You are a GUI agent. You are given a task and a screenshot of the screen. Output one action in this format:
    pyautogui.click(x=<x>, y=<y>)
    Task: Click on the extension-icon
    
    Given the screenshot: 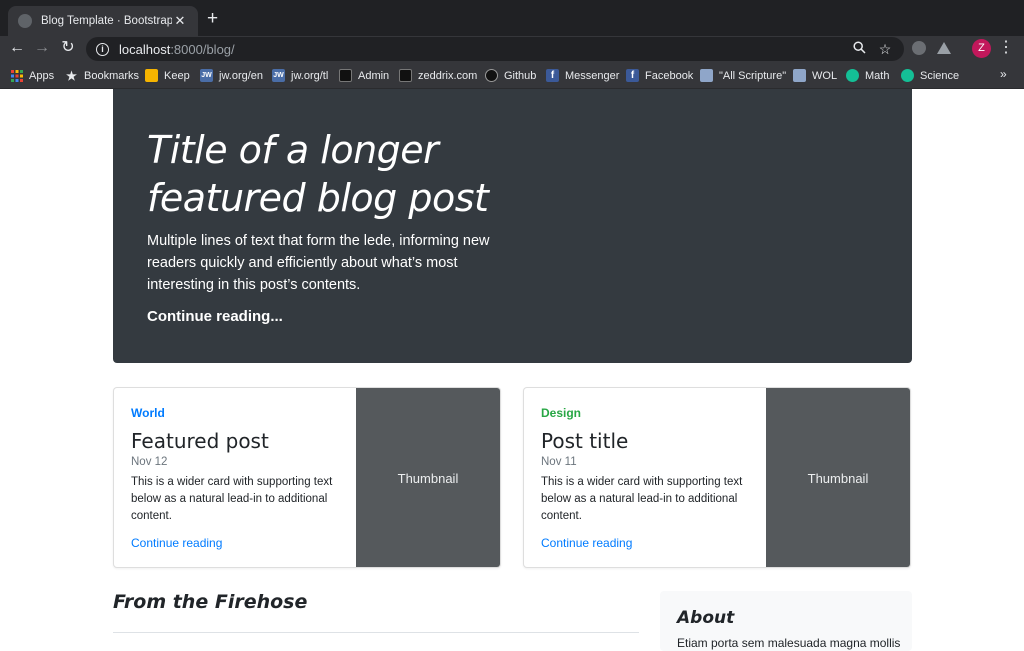 What is the action you would take?
    pyautogui.click(x=919, y=48)
    